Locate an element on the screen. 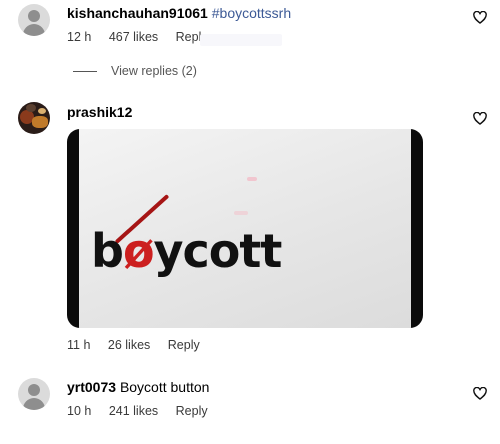 The image size is (500, 444). comment-3-time: 10 h is located at coordinates (79, 411).